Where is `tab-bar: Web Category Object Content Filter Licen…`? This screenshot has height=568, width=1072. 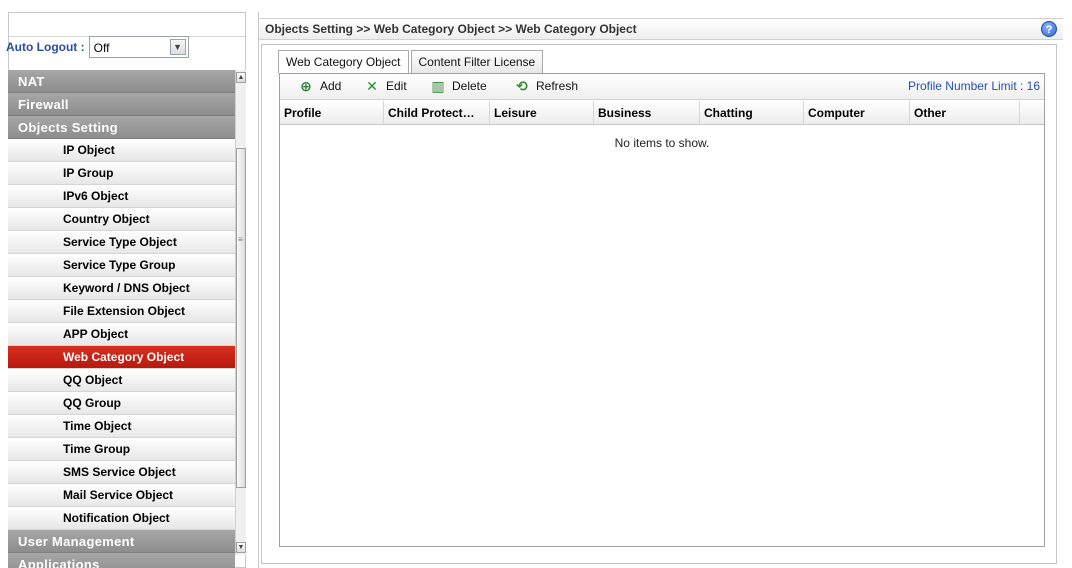
tab-bar: Web Category Object Content Filter Licen… is located at coordinates (411, 61).